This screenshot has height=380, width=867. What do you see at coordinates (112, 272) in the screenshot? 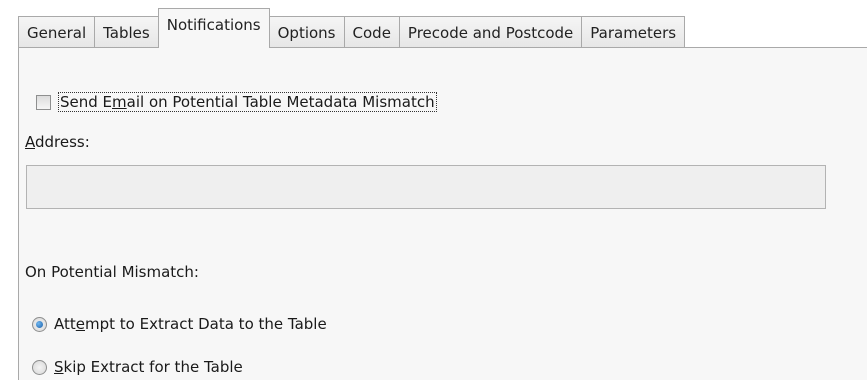
I see `on-mismatch-label: On Potential Mismatch:` at bounding box center [112, 272].